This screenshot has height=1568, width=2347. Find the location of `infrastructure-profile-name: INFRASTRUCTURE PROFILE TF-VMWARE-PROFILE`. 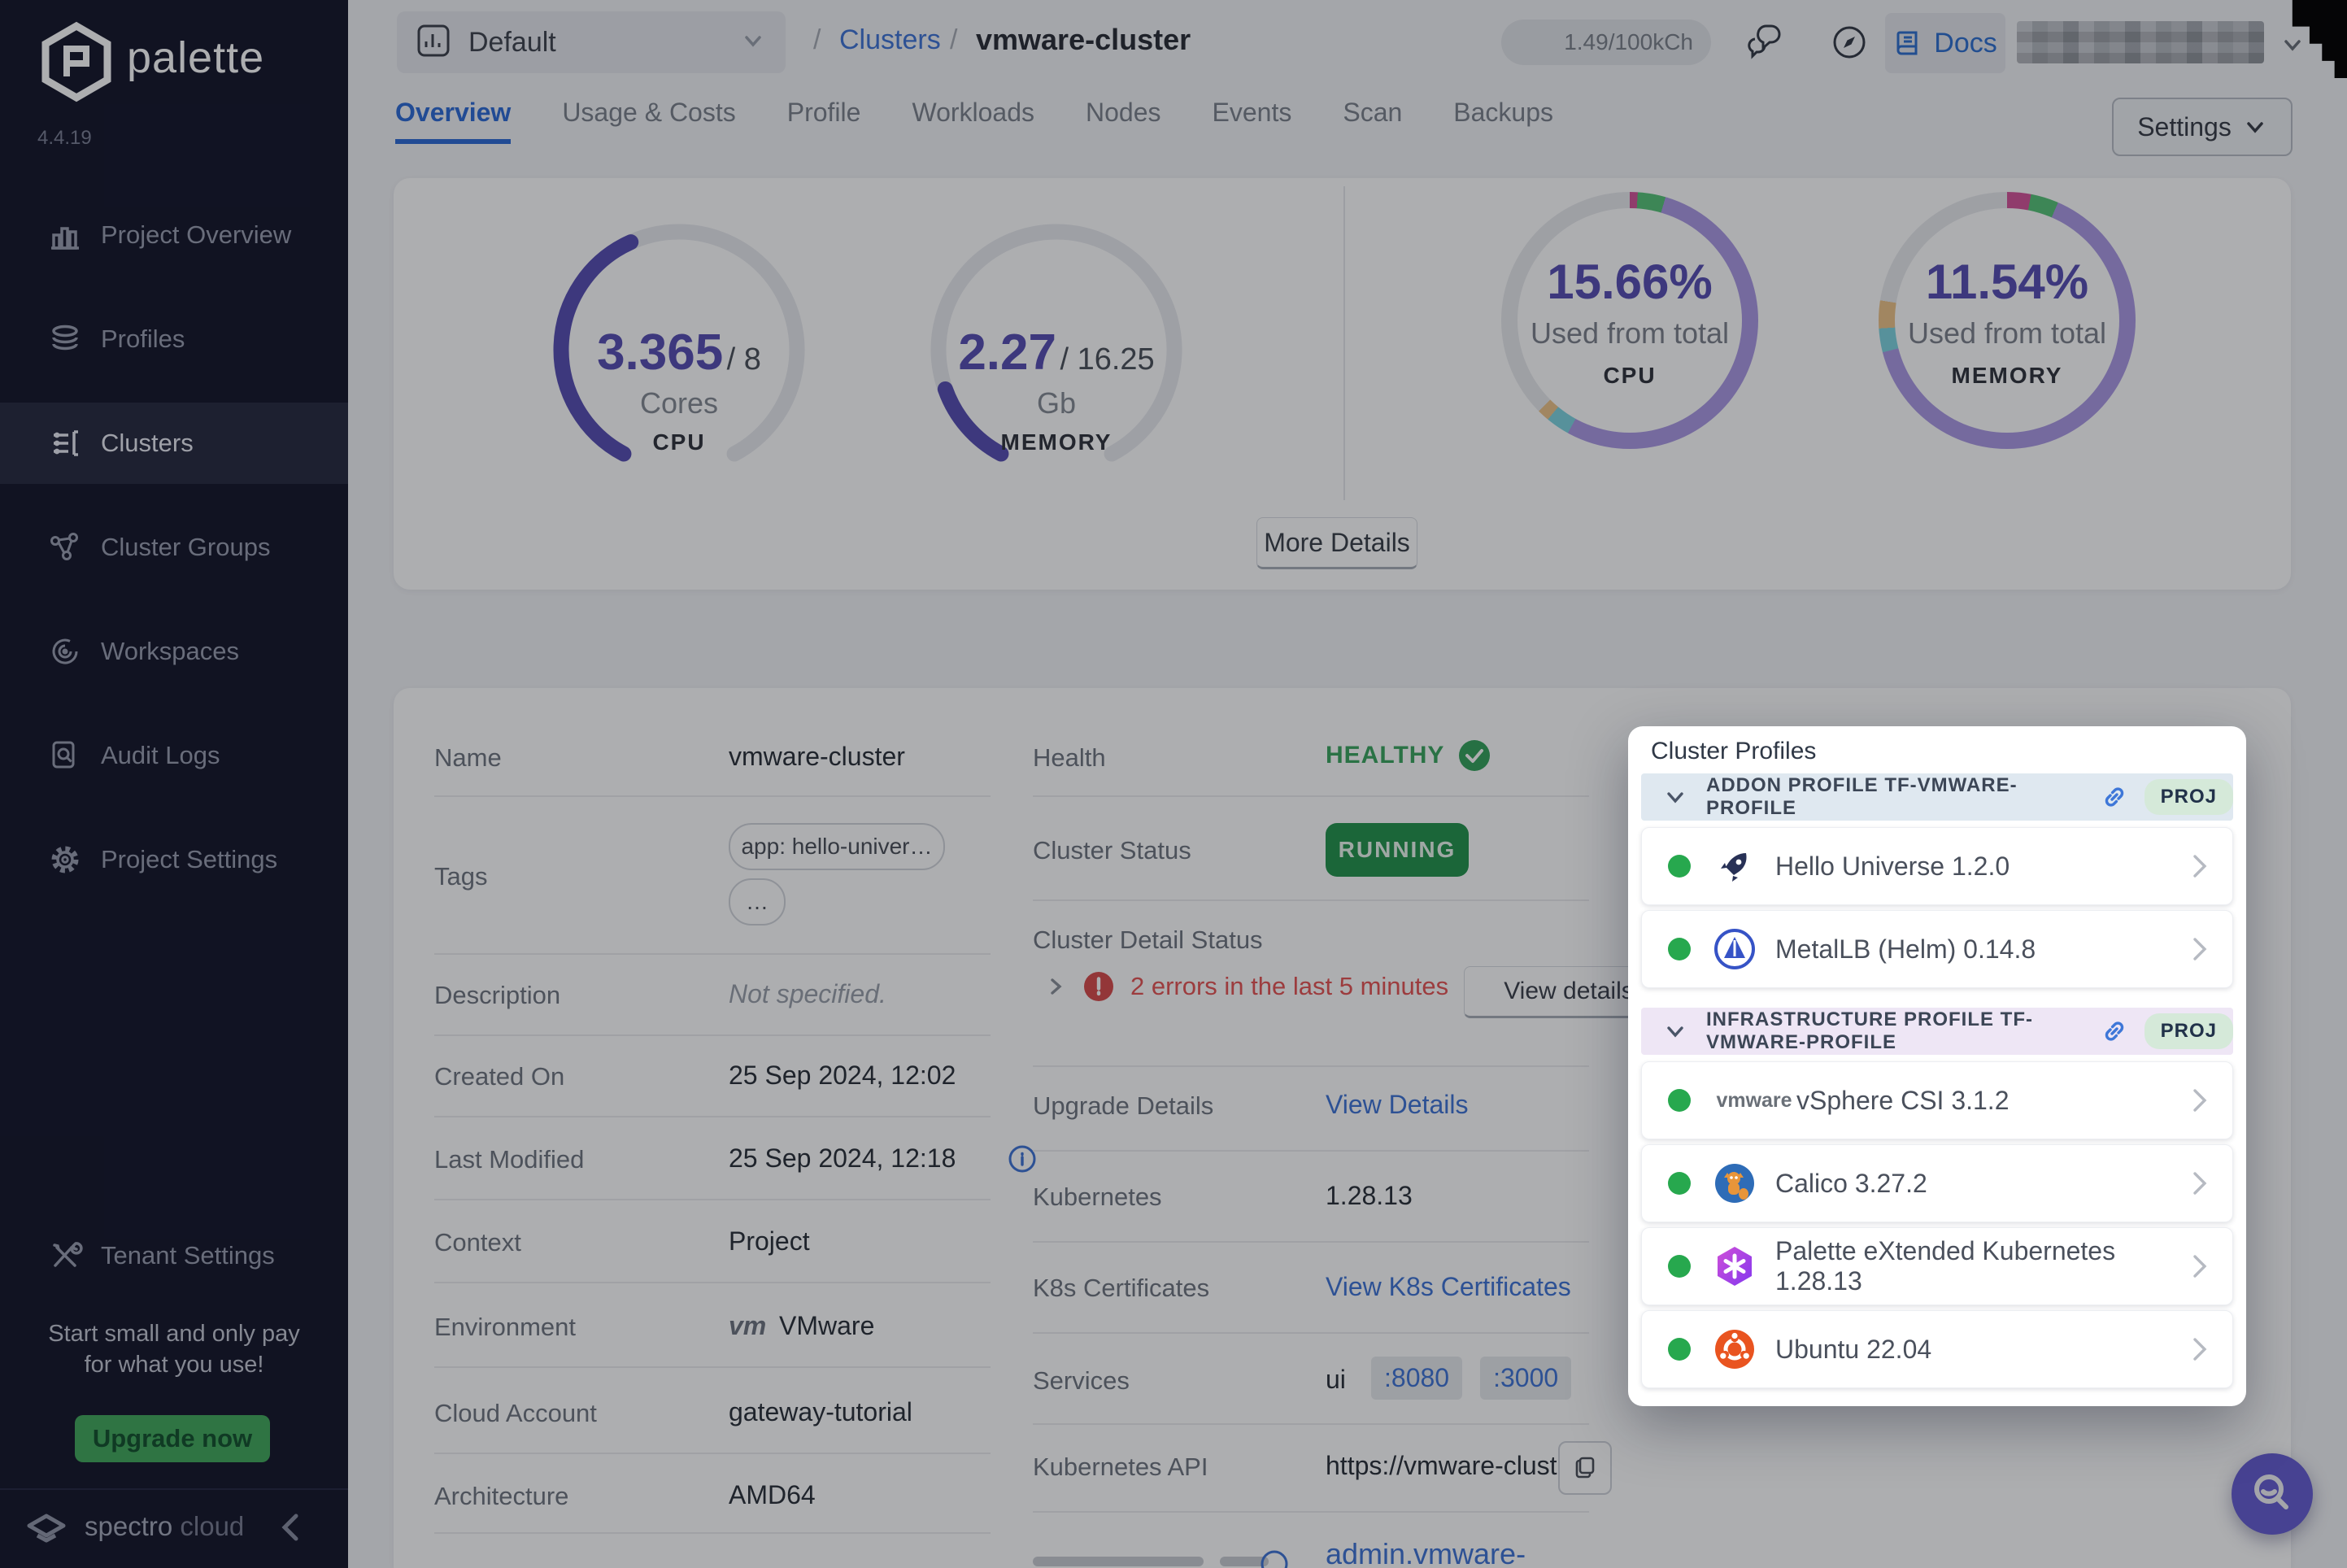

infrastructure-profile-name: INFRASTRUCTURE PROFILE TF-VMWARE-PROFILE is located at coordinates (1869, 1030).